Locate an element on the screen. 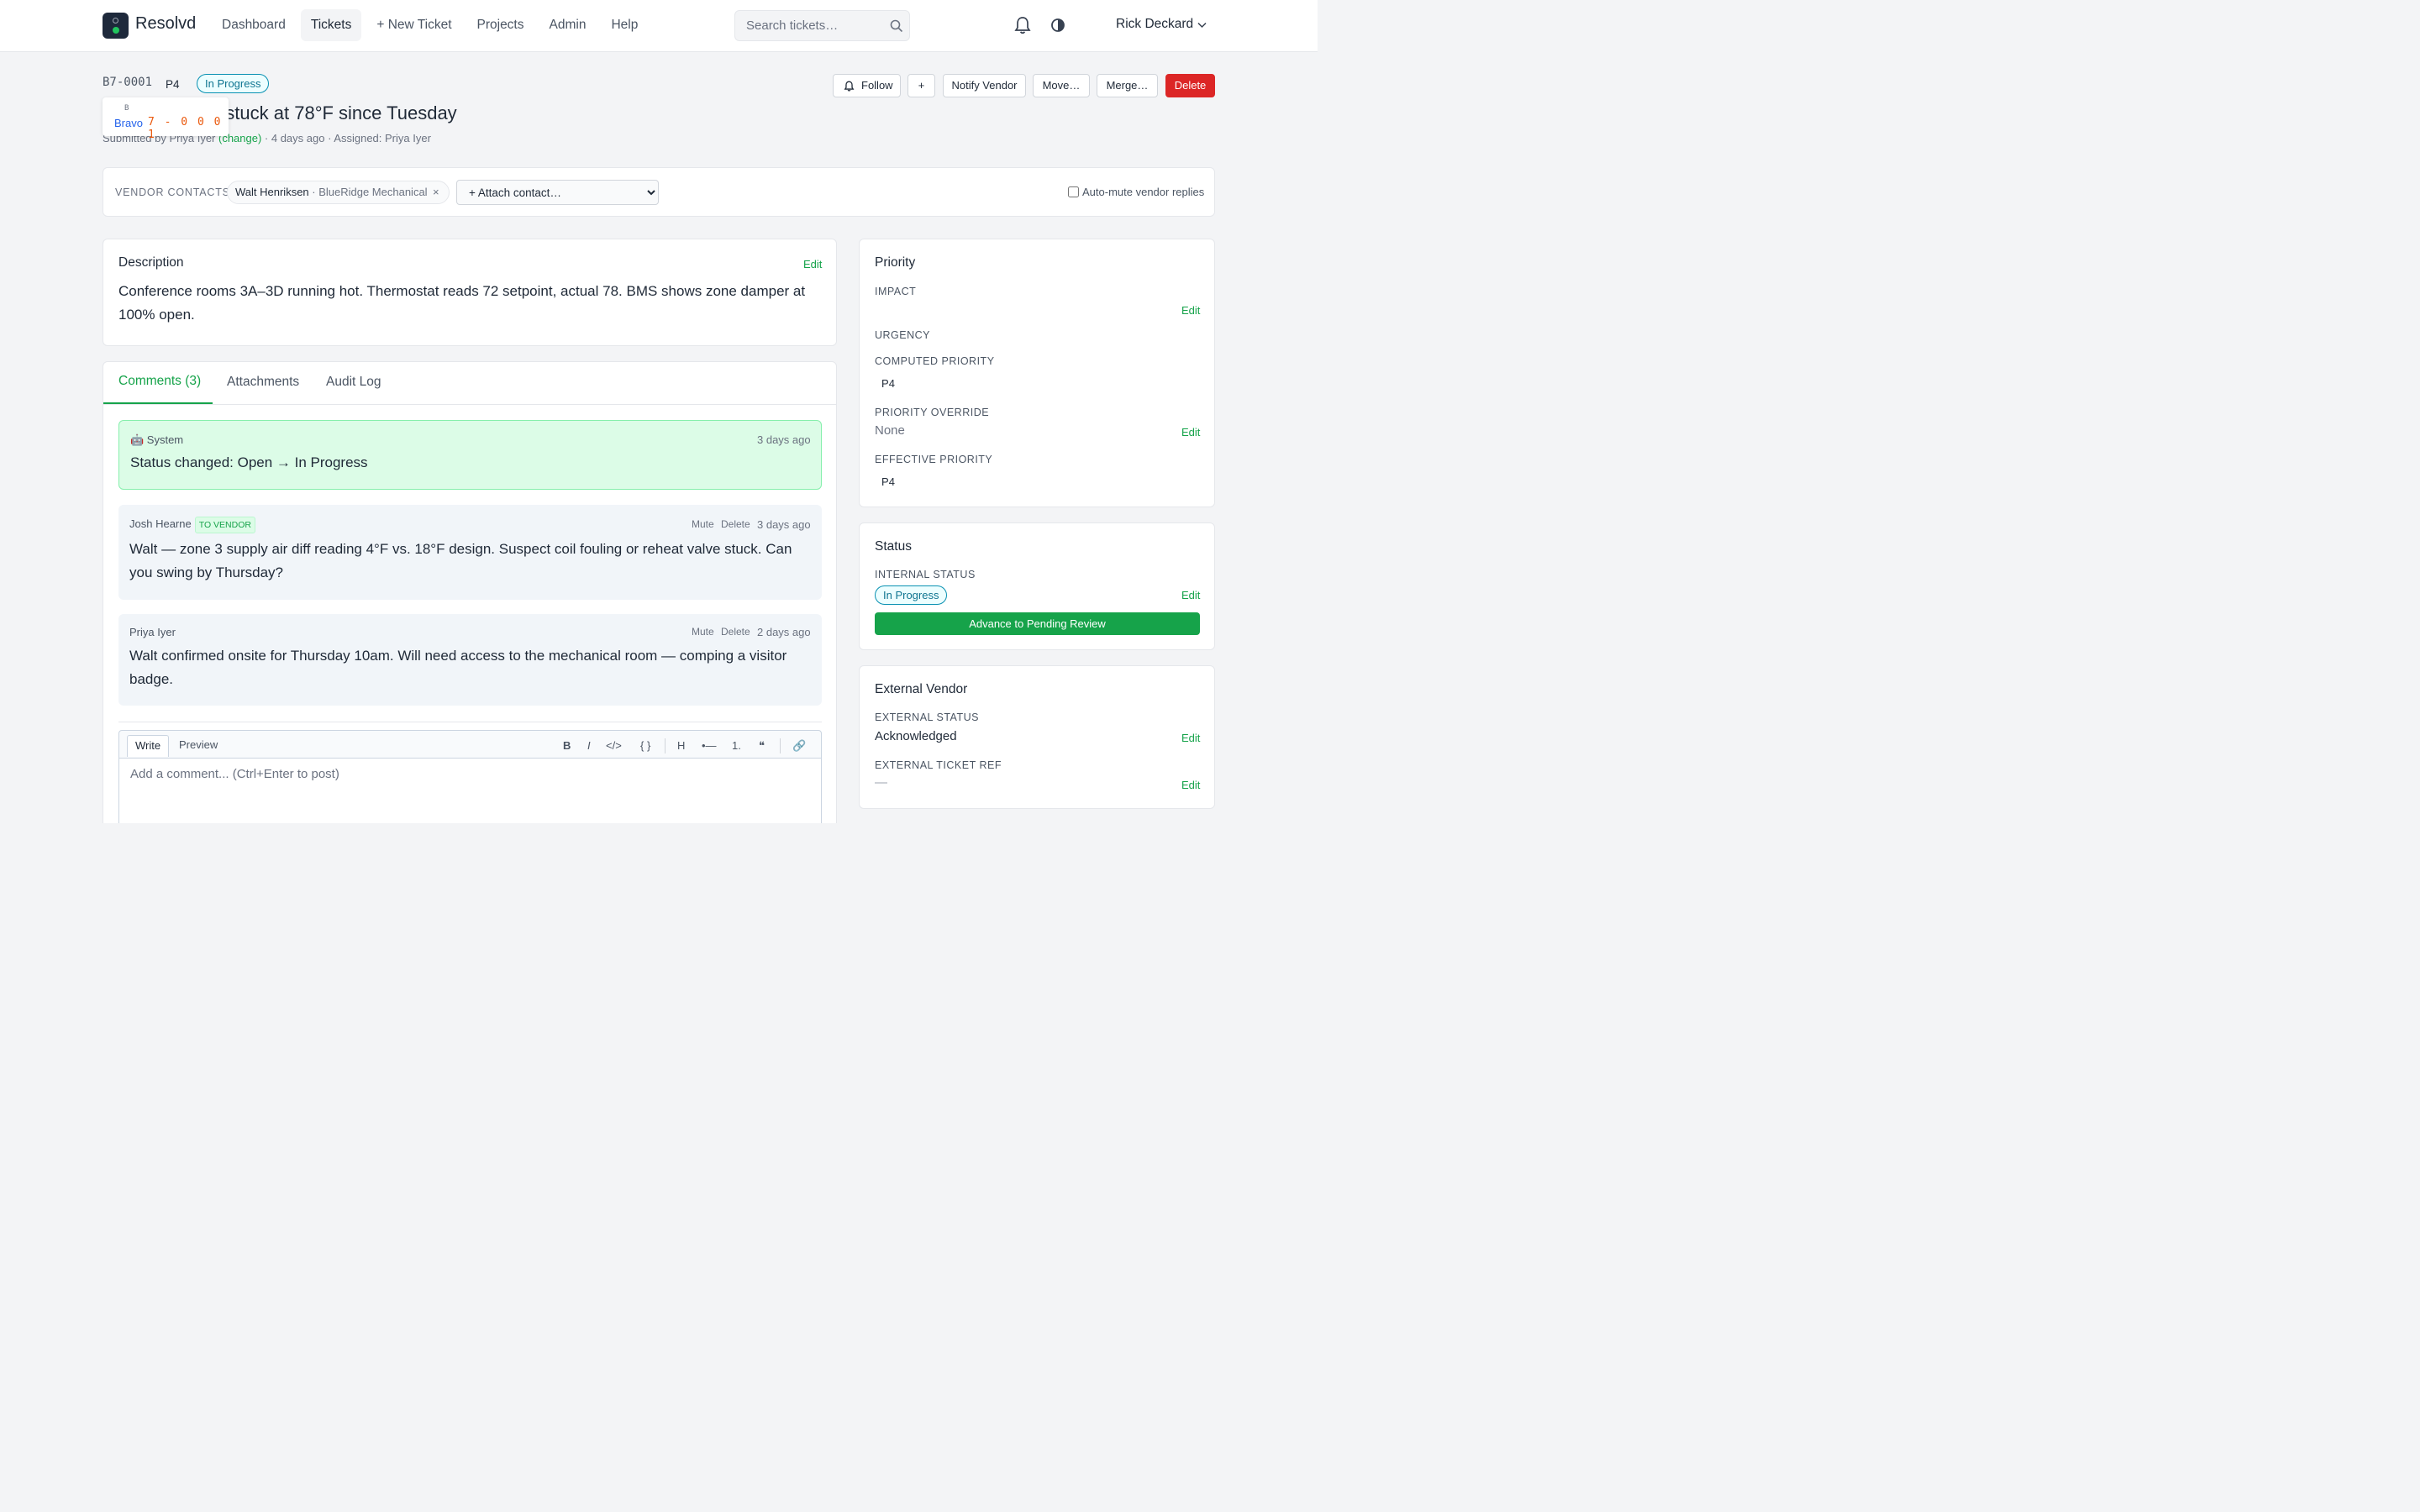 This screenshot has height=1512, width=2420. effective-priority-label: EFFECTIVE PRIORITY is located at coordinates (934, 459).